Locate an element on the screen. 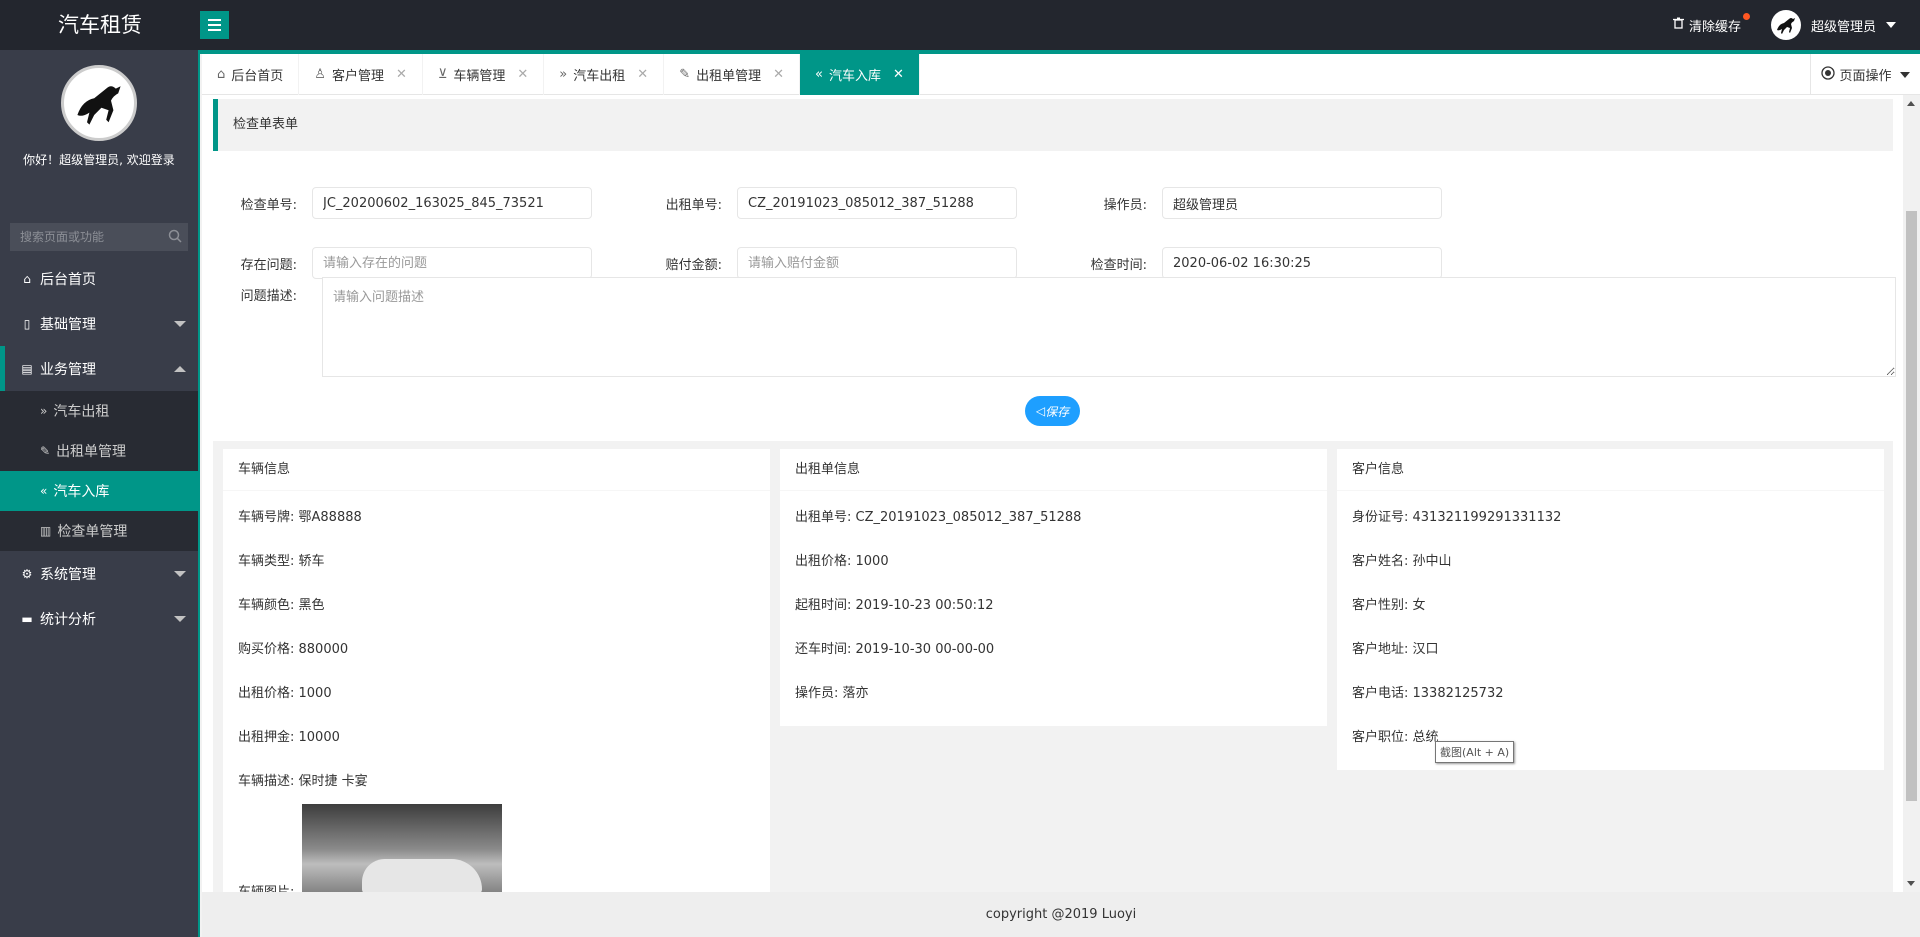  target-icon is located at coordinates (1828, 74).